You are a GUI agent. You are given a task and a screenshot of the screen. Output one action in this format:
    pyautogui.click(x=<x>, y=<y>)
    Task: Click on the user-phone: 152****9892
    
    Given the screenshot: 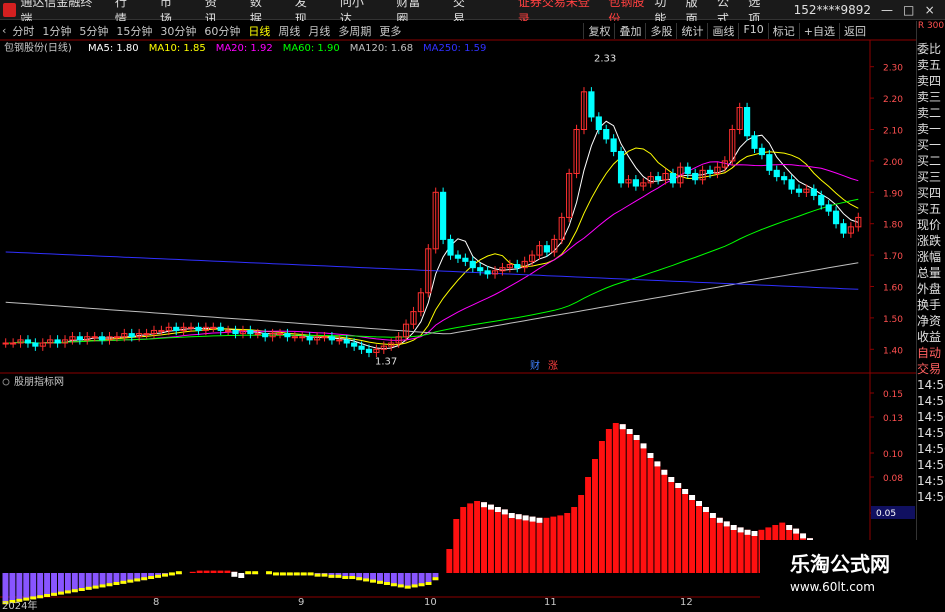 What is the action you would take?
    pyautogui.click(x=832, y=10)
    